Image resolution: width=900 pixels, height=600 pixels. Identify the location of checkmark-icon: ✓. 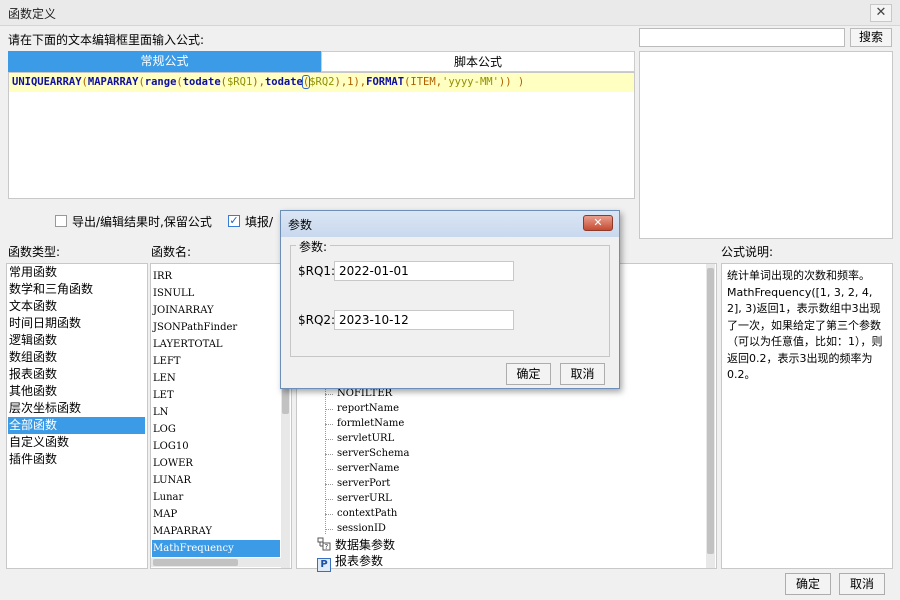
(234, 220).